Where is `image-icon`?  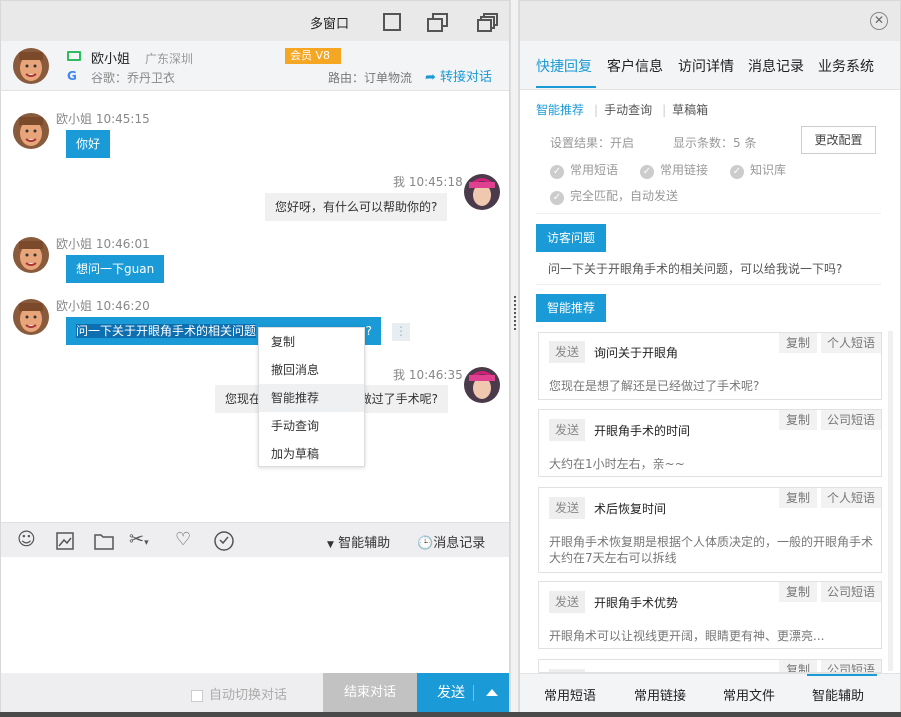 image-icon is located at coordinates (65, 543).